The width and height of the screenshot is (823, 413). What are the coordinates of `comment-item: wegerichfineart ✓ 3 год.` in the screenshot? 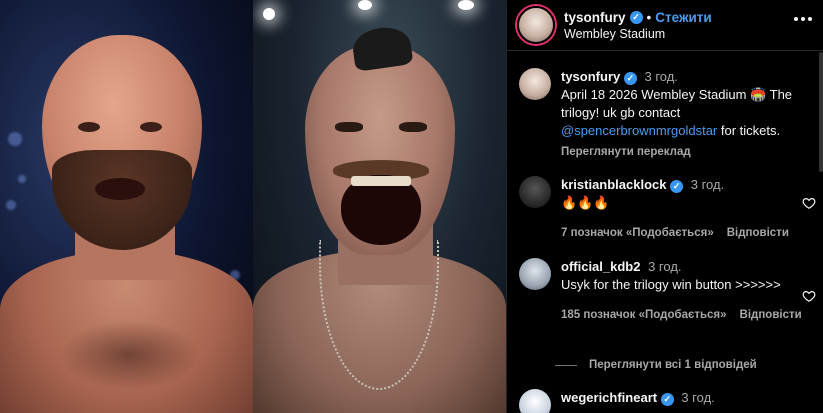 It's located at (669, 401).